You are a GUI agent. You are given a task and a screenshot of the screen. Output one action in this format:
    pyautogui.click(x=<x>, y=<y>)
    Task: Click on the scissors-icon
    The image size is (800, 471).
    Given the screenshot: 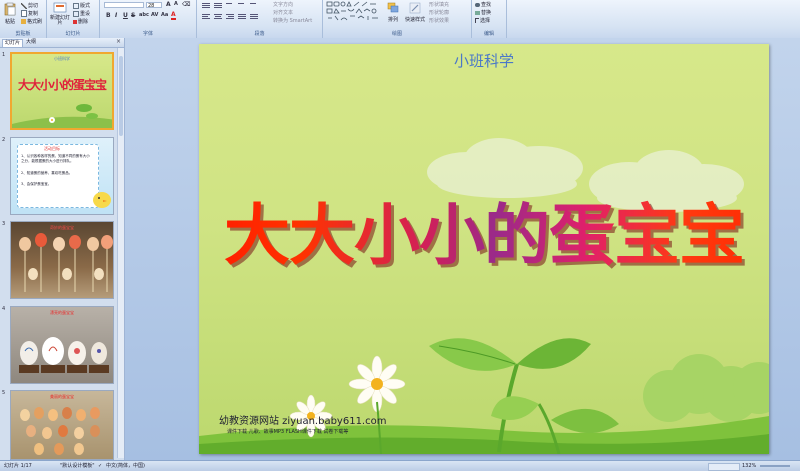 What is the action you would take?
    pyautogui.click(x=24, y=5)
    